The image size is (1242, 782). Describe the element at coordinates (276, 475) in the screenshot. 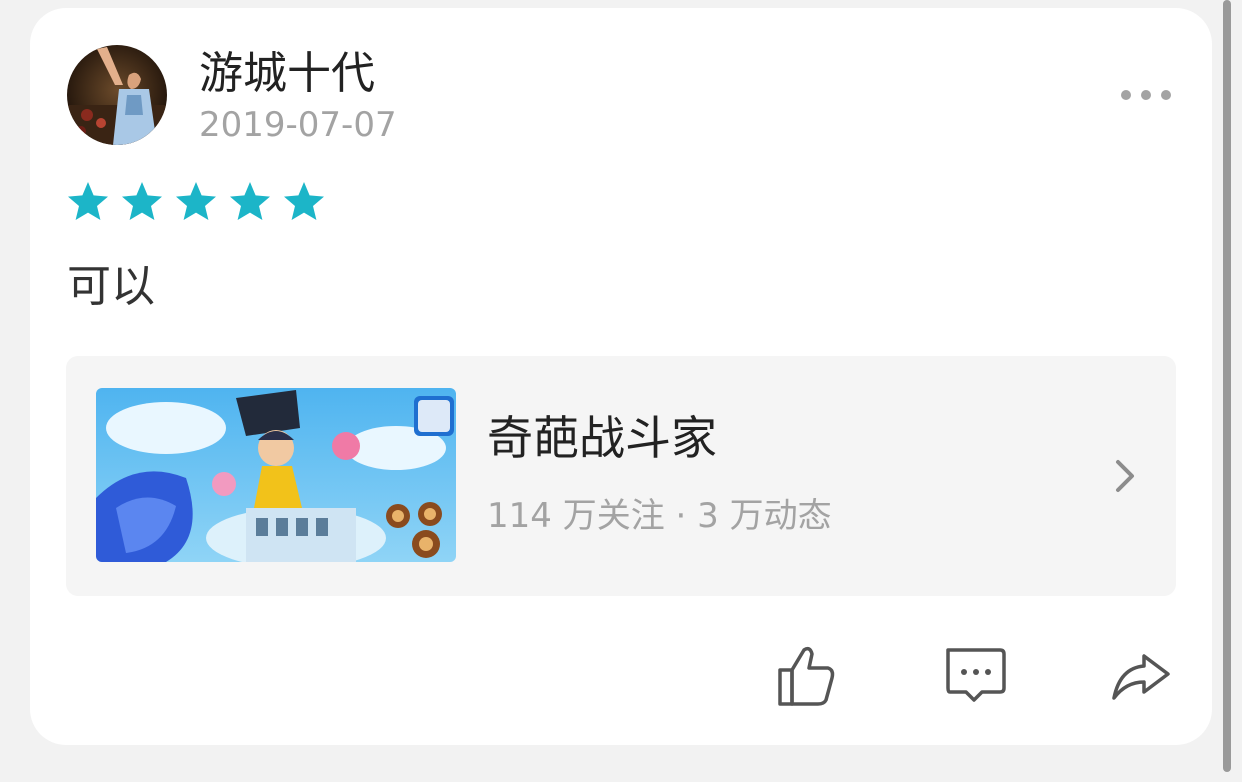

I see `game-thumbnail` at that location.